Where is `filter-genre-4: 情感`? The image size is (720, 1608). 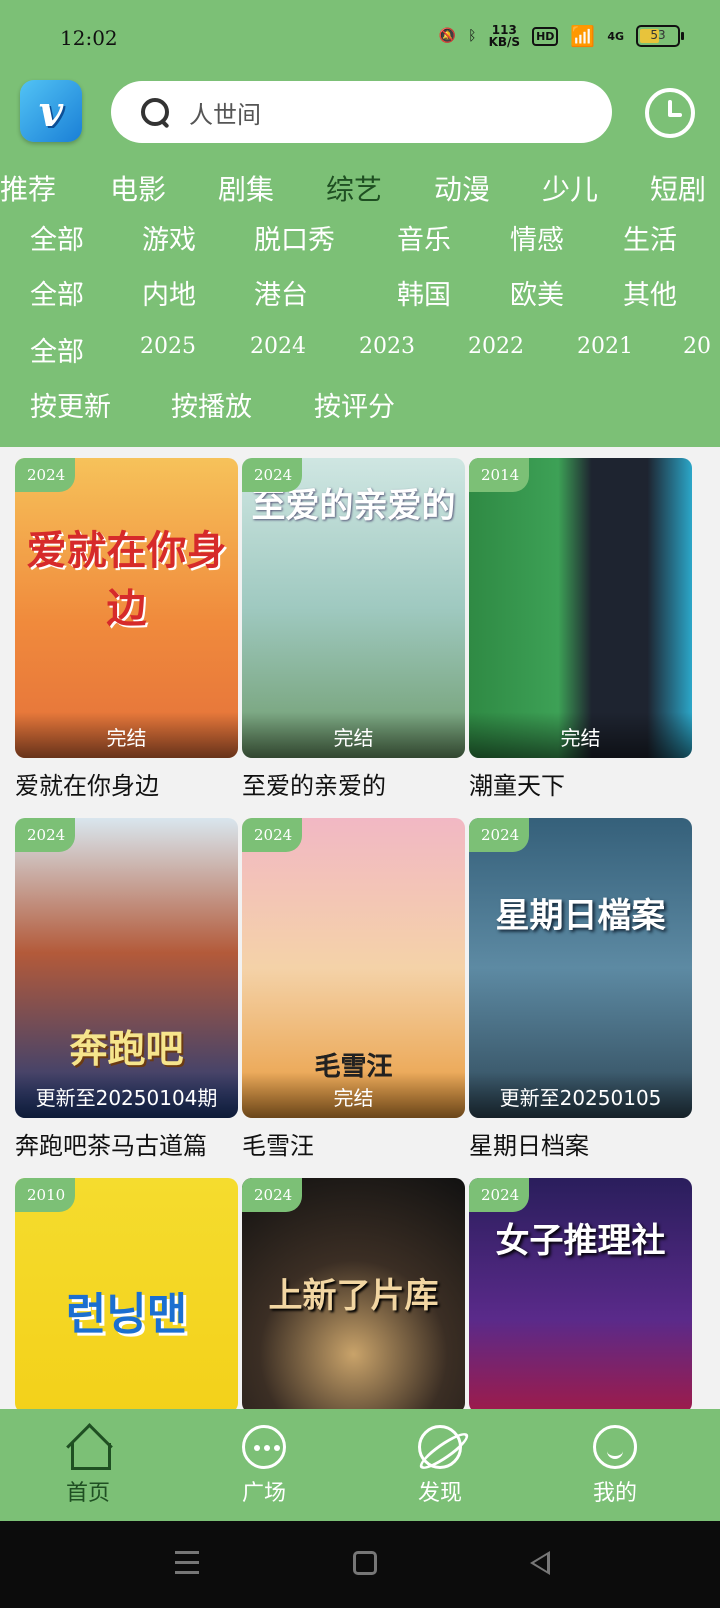 filter-genre-4: 情感 is located at coordinates (537, 237).